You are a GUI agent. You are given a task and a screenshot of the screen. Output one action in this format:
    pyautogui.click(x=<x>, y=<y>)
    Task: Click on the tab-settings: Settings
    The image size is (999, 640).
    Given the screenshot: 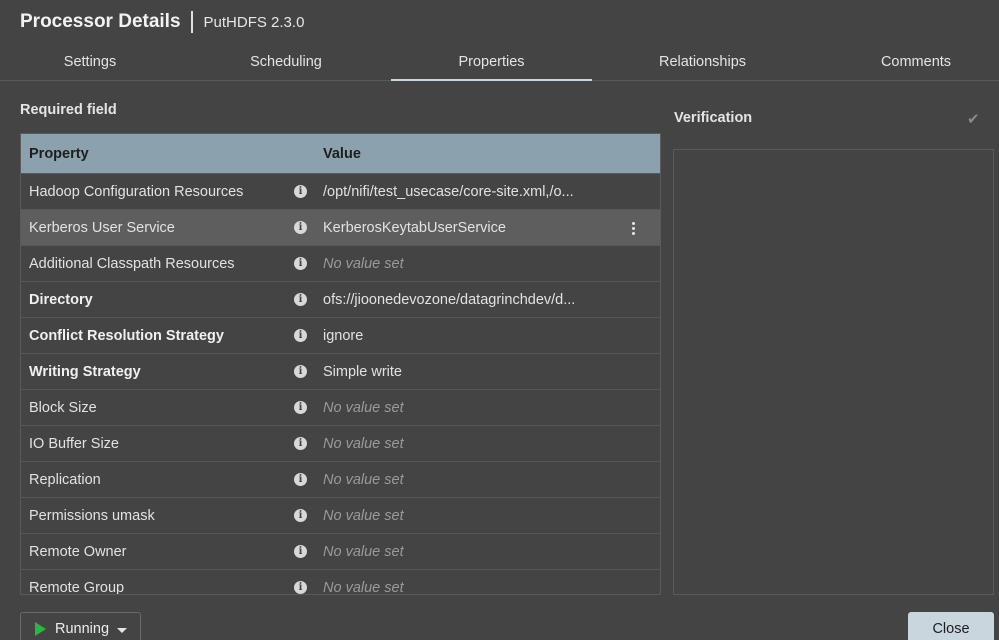 What is the action you would take?
    pyautogui.click(x=90, y=62)
    